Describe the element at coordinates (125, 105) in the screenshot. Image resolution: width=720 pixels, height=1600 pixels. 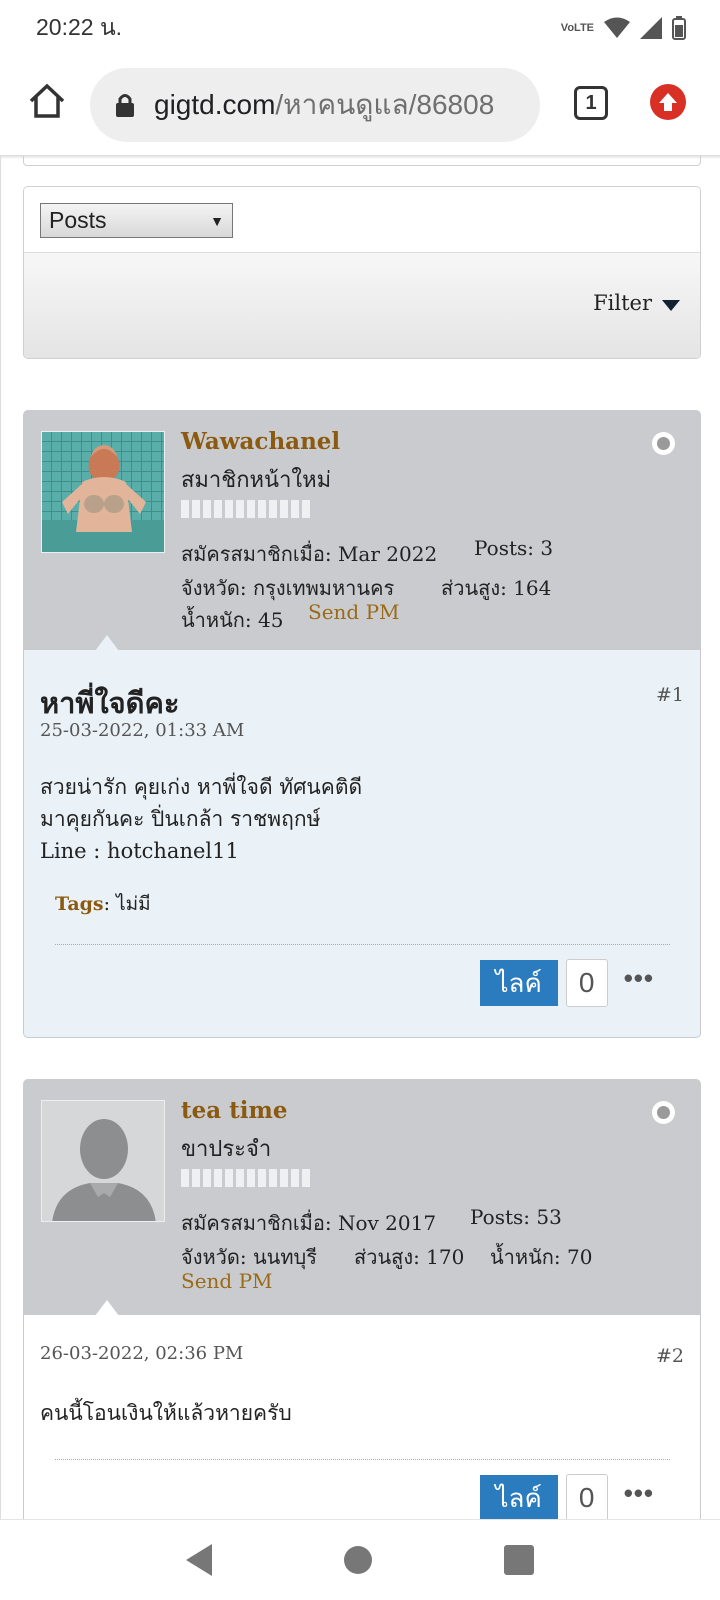
I see `lock-icon` at that location.